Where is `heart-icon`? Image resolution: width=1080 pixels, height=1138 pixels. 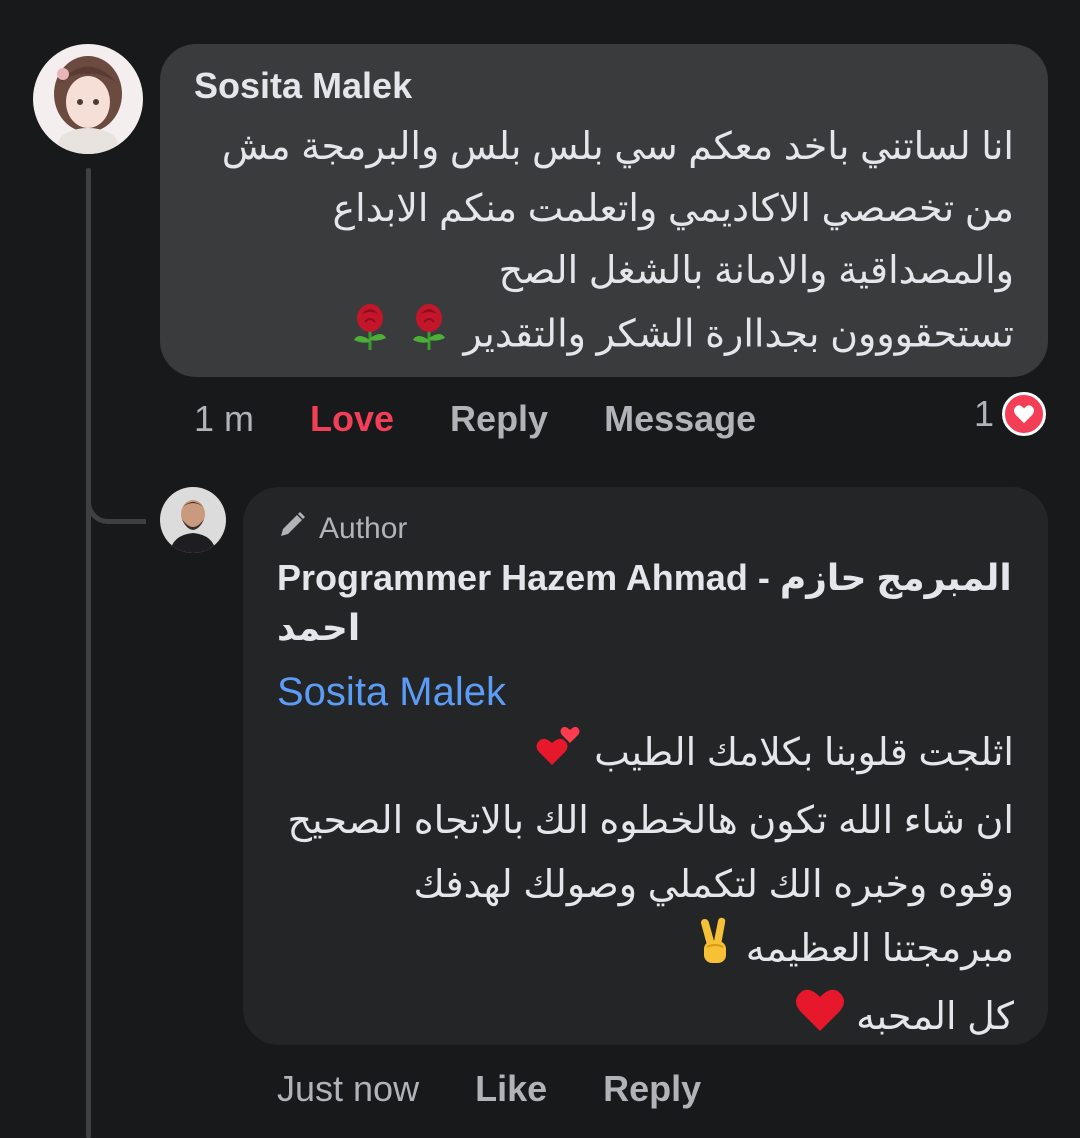
heart-icon is located at coordinates (1024, 414).